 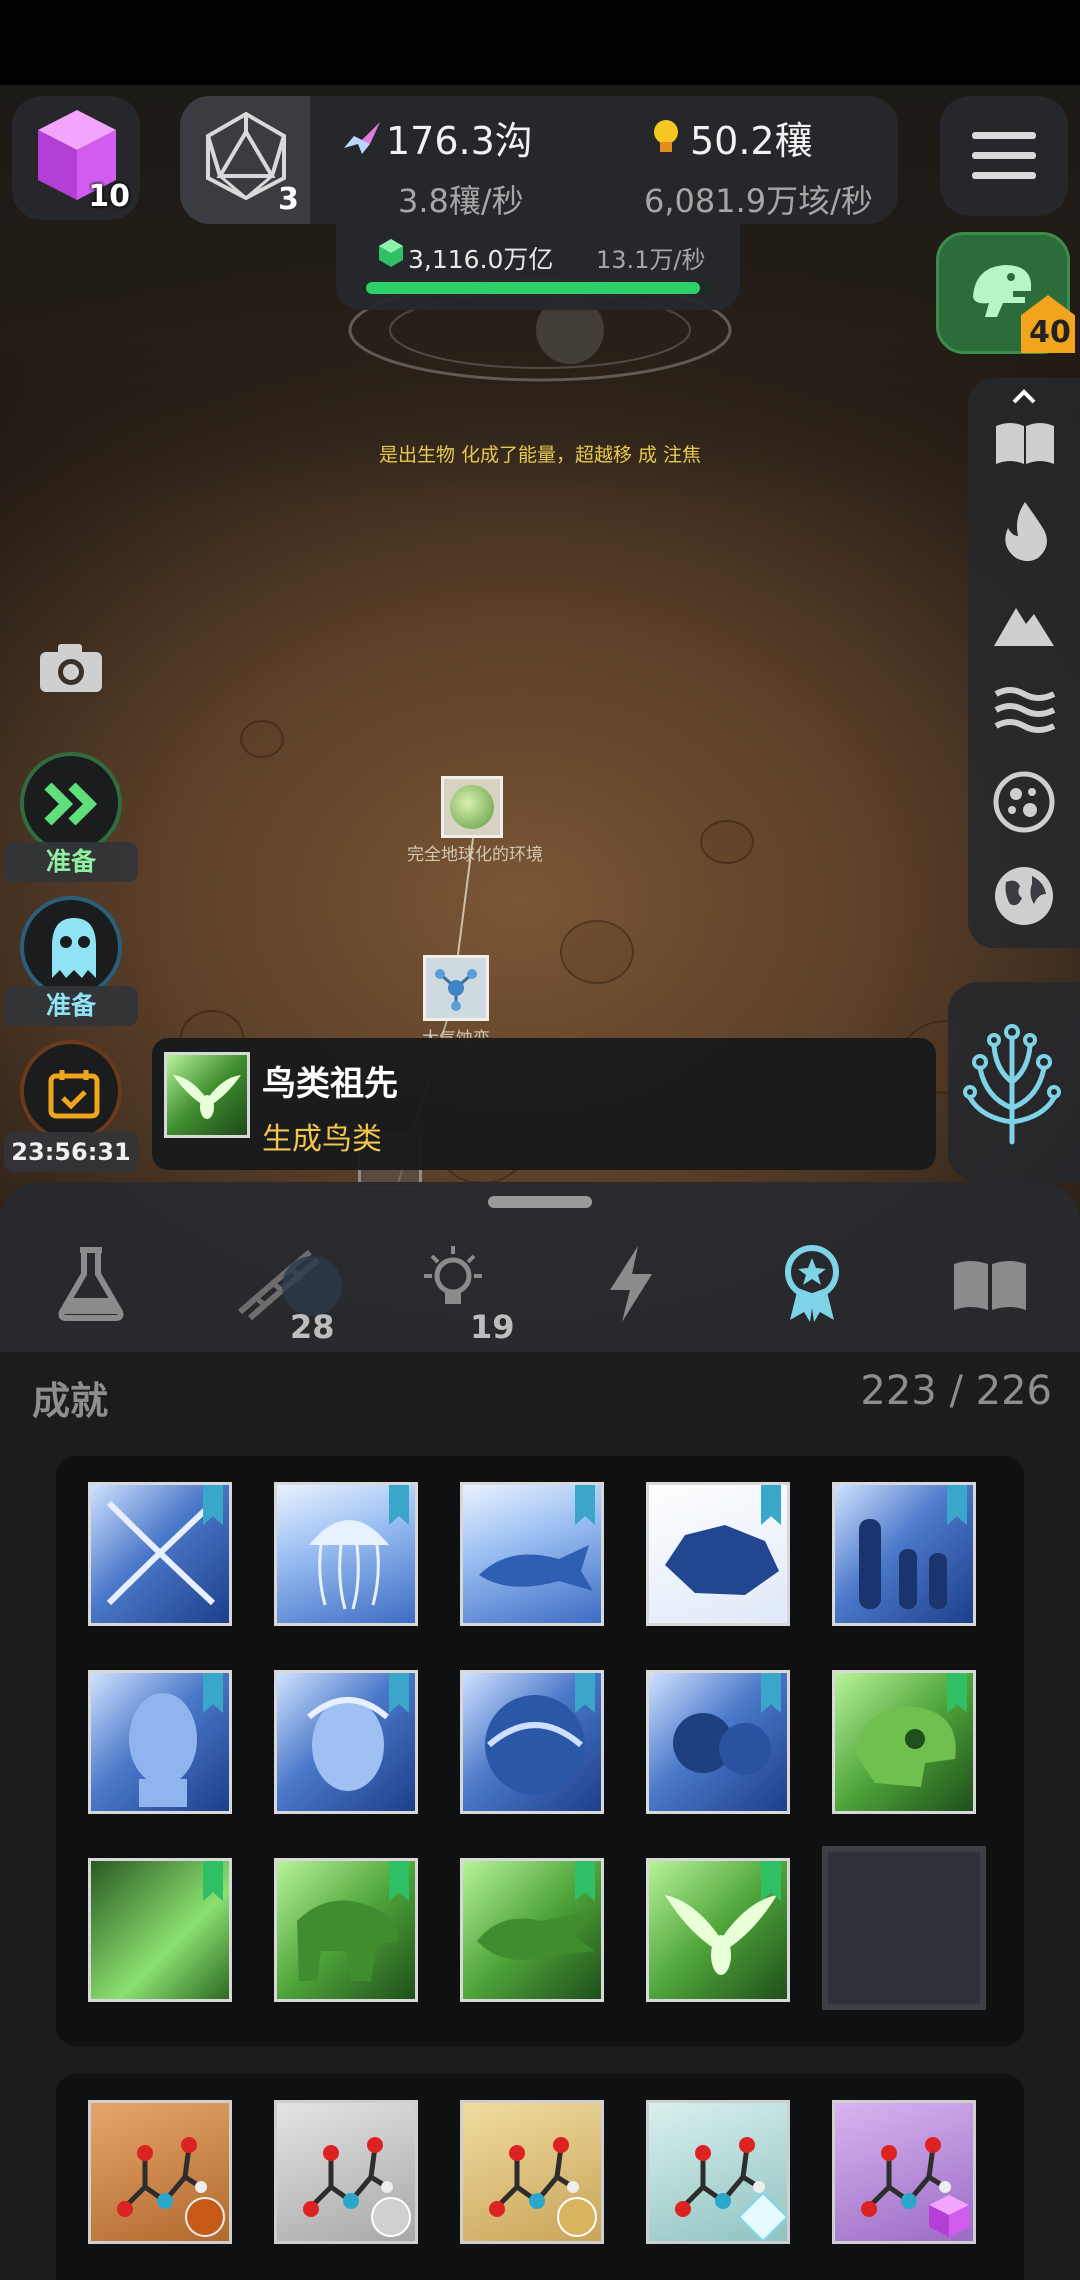 What do you see at coordinates (577, 2217) in the screenshot?
I see `gold-dna-badge` at bounding box center [577, 2217].